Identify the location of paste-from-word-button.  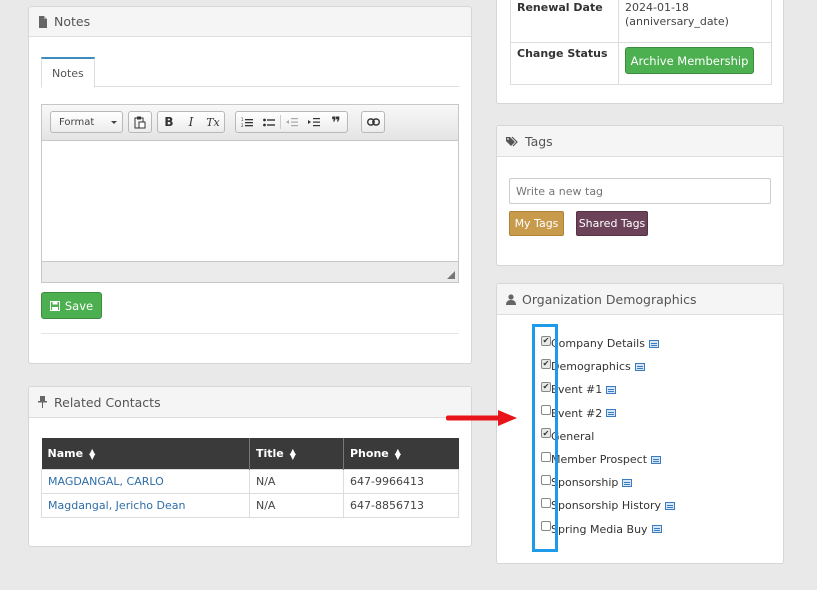
(140, 122).